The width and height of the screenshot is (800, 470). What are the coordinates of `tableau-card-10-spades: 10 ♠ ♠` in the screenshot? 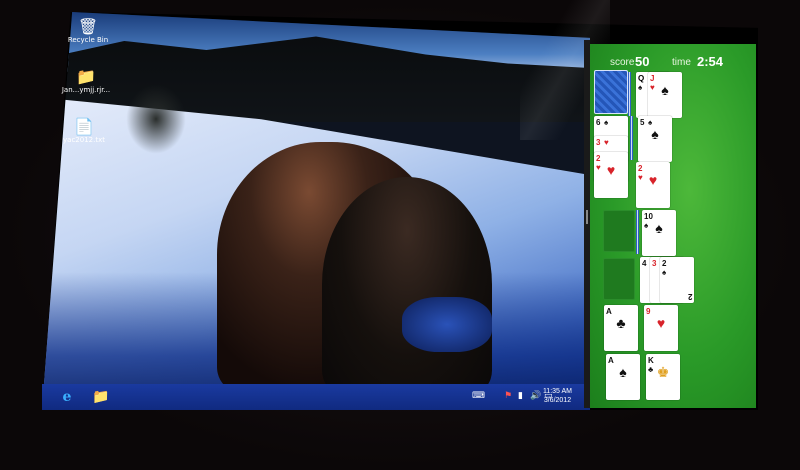 It's located at (659, 233).